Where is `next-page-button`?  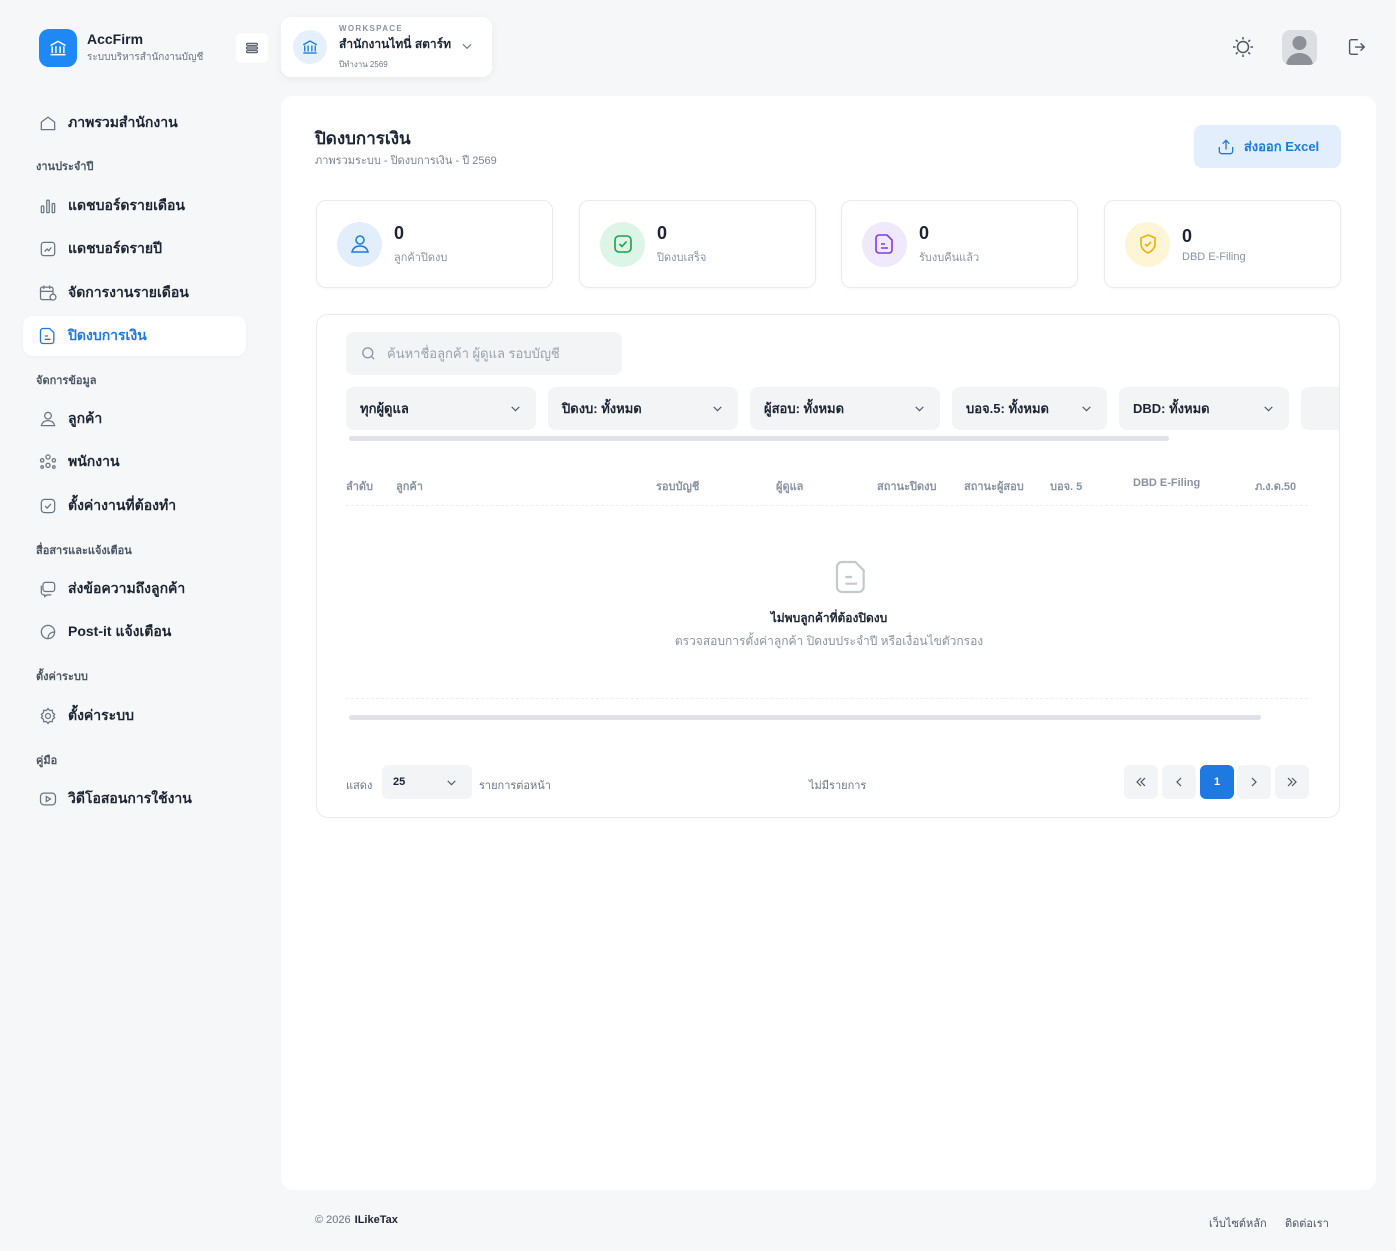 next-page-button is located at coordinates (1254, 782).